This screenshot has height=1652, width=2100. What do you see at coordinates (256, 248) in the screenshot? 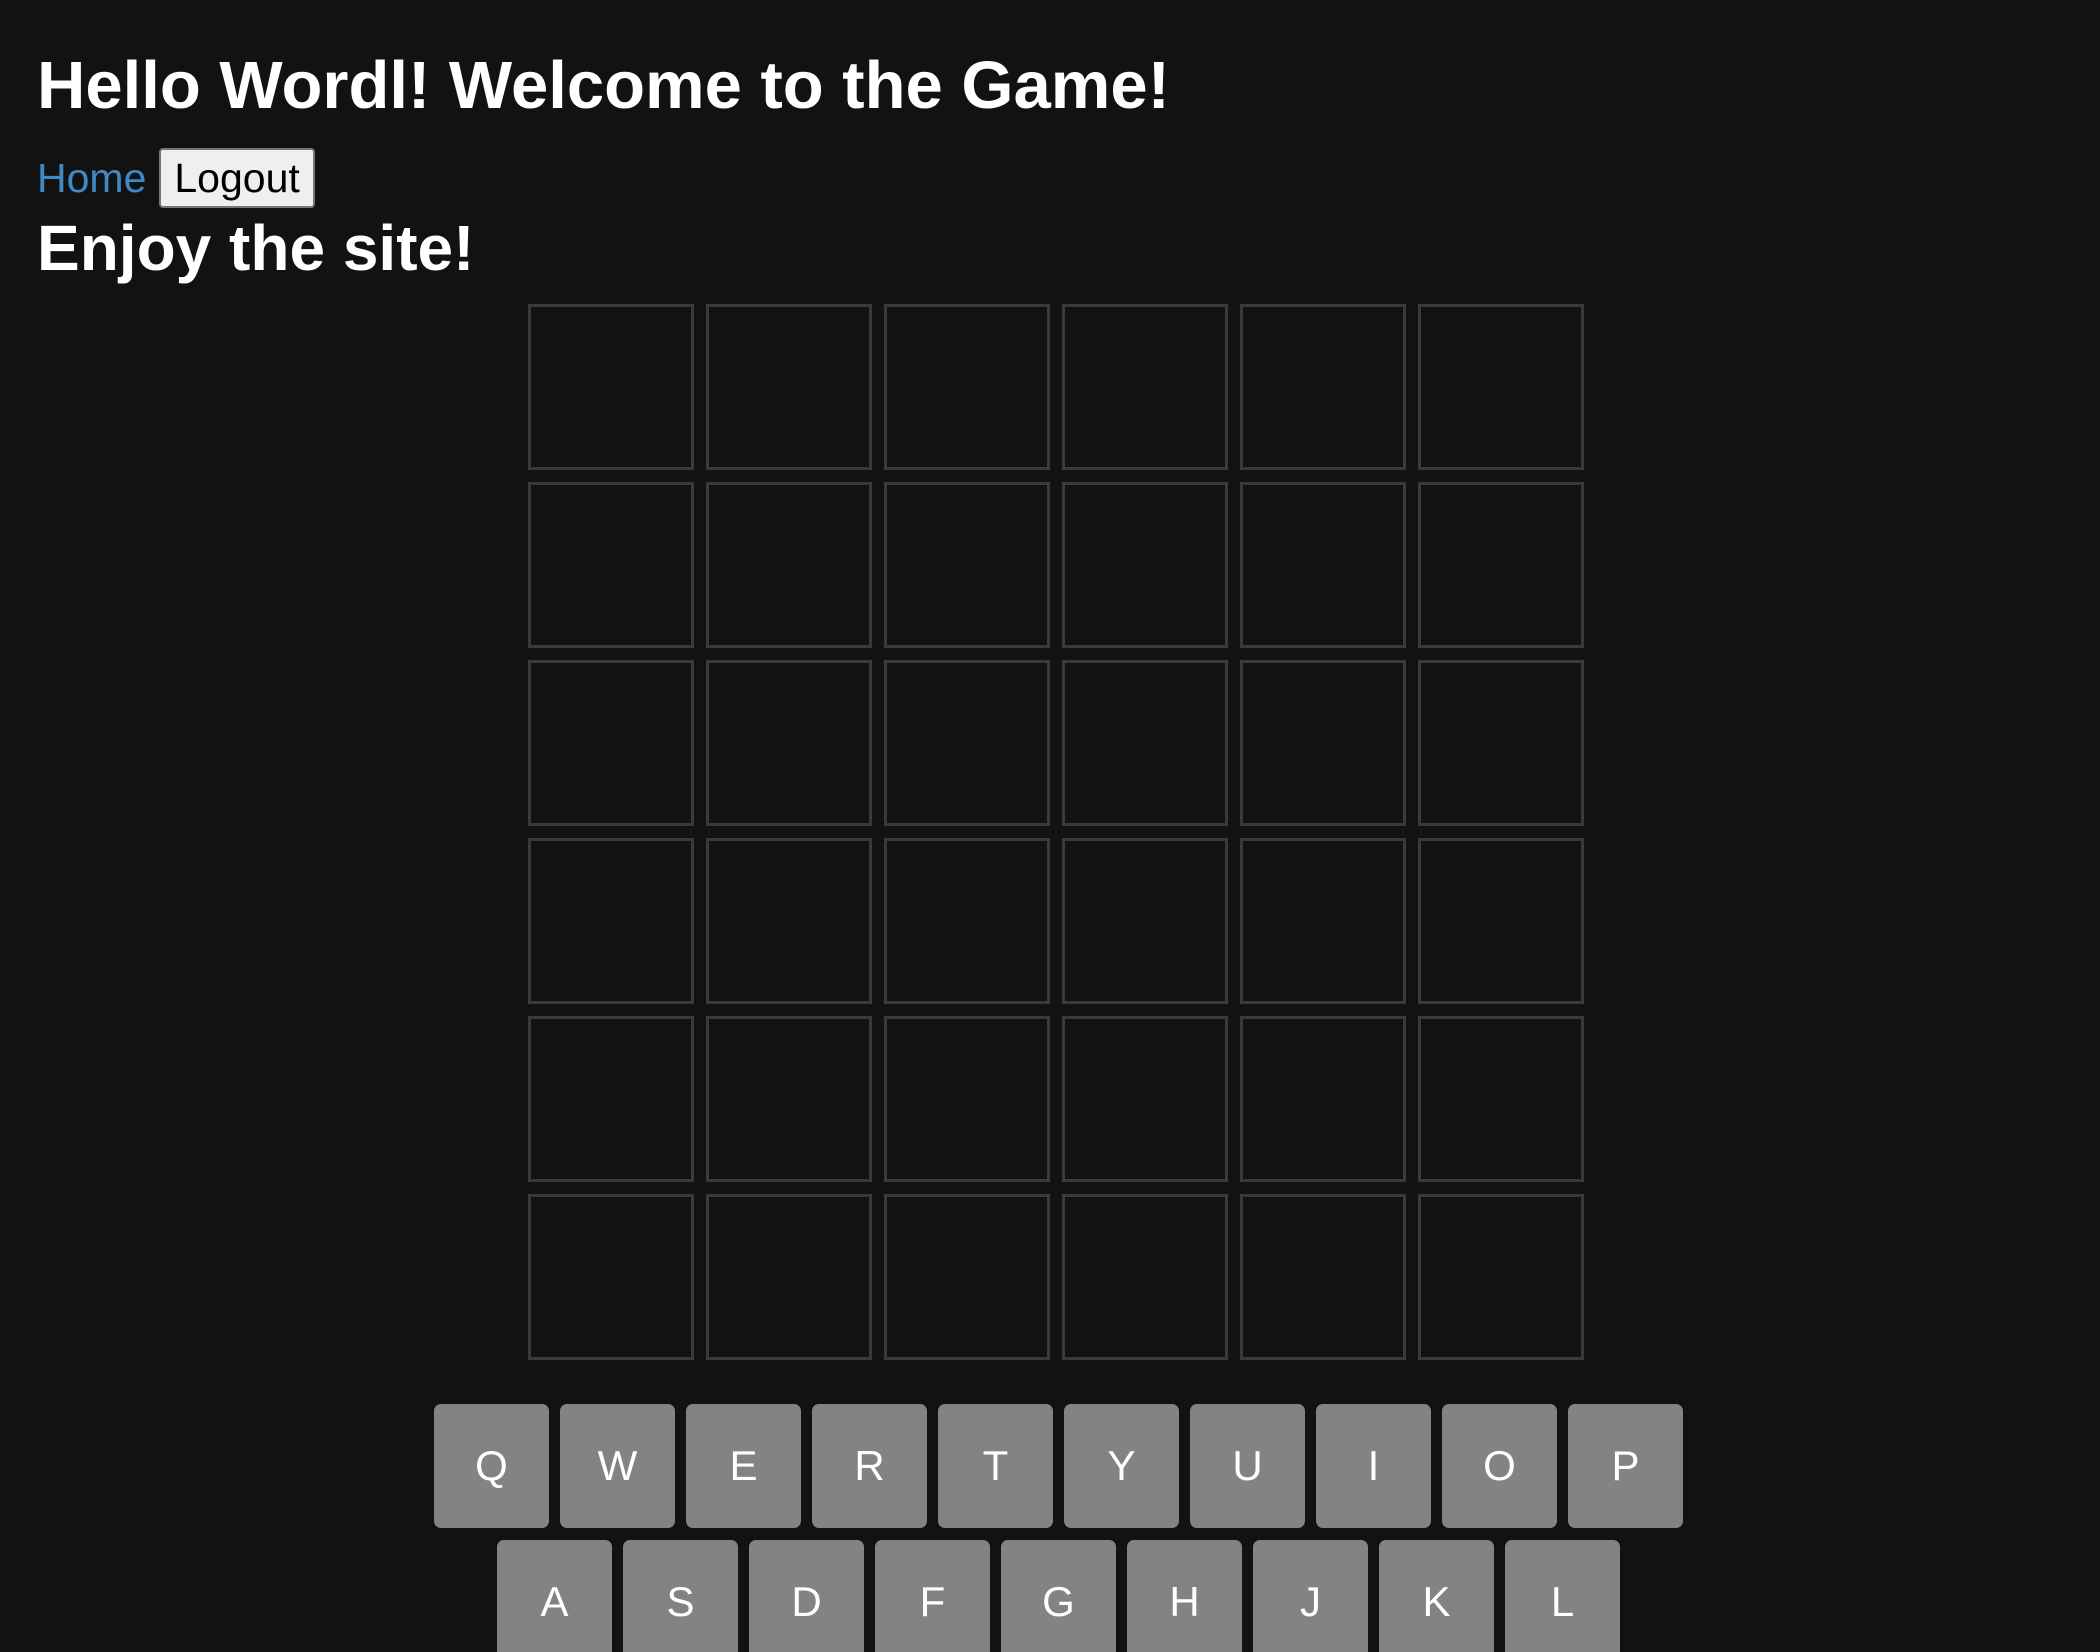
I see `subtitle: Enjoy the site!` at bounding box center [256, 248].